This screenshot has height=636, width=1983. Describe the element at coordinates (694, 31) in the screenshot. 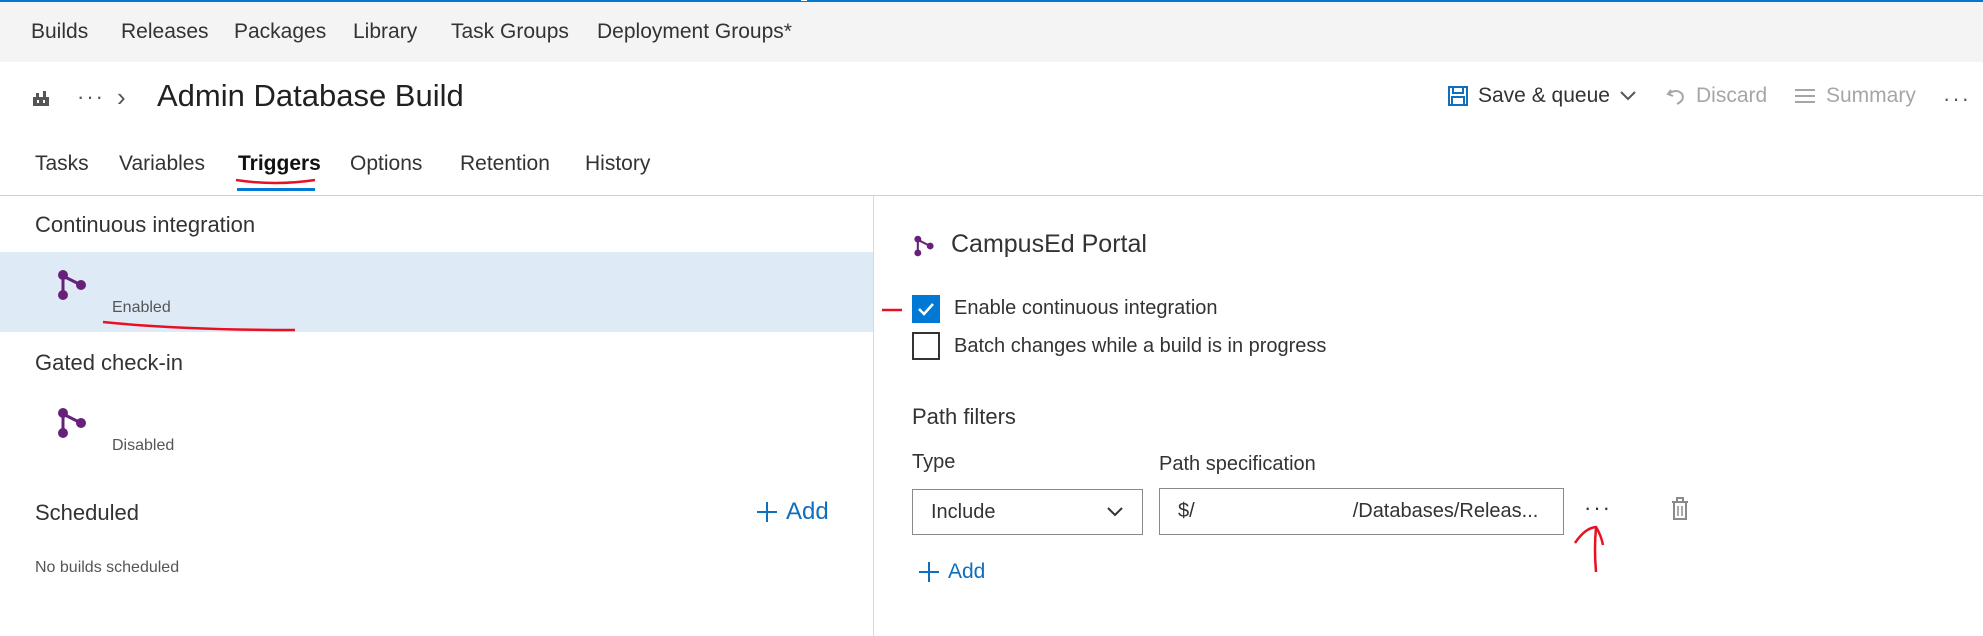

I see `nav-deployment-groups: Deployment Groups*` at that location.